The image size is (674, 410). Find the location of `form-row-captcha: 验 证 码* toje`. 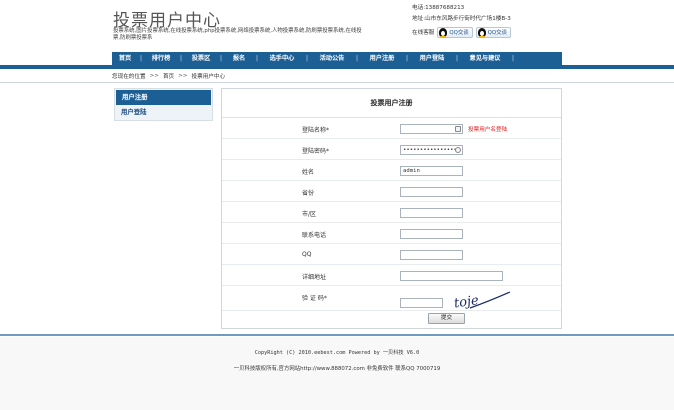

form-row-captcha: 验 证 码* toje is located at coordinates (391, 299).